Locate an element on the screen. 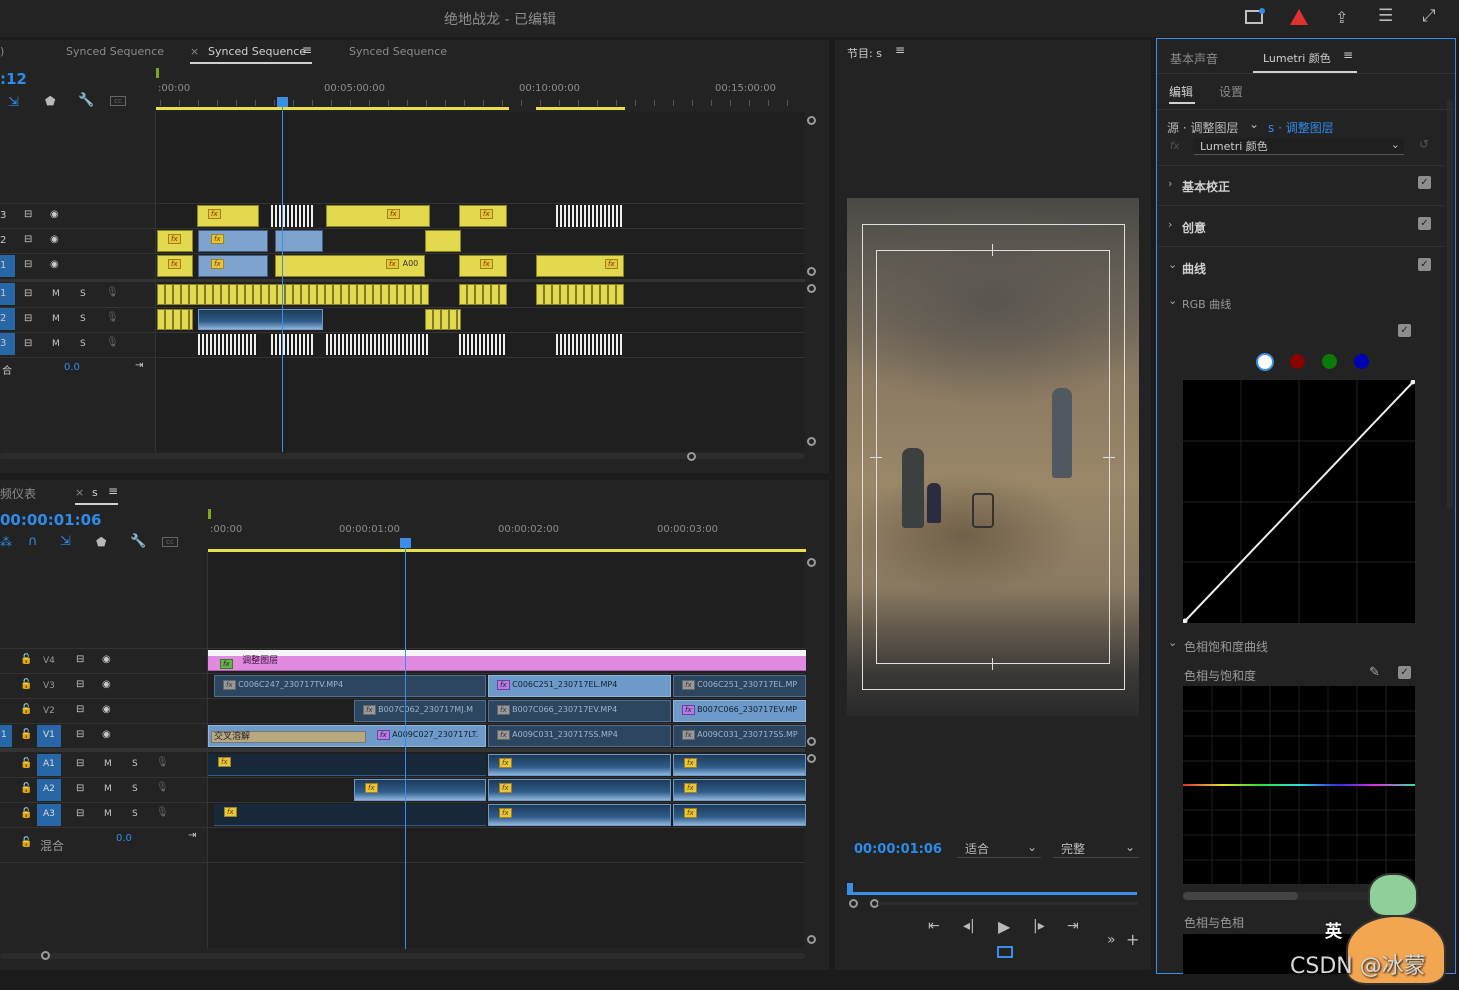 This screenshot has width=1459, height=990. clip: 交叉溶解 fx A009C027_230717LT. is located at coordinates (347, 736).